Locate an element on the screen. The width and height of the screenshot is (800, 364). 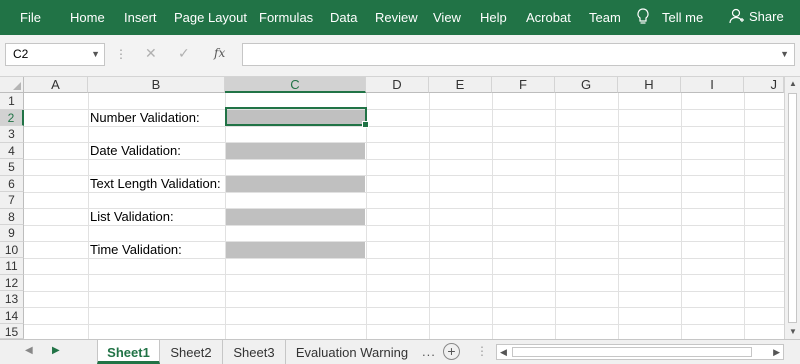
horizontal-scroll-thumb is located at coordinates (632, 352).